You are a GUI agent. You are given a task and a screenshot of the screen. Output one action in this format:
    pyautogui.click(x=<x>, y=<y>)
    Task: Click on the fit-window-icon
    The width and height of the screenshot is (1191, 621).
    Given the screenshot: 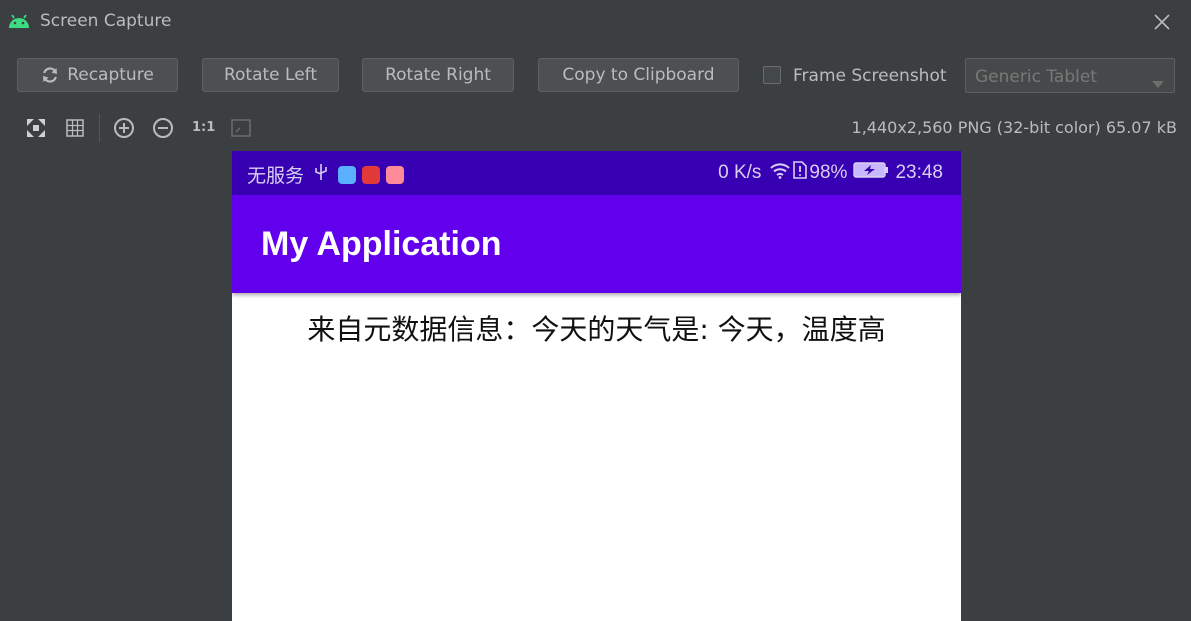 What is the action you would take?
    pyautogui.click(x=241, y=128)
    